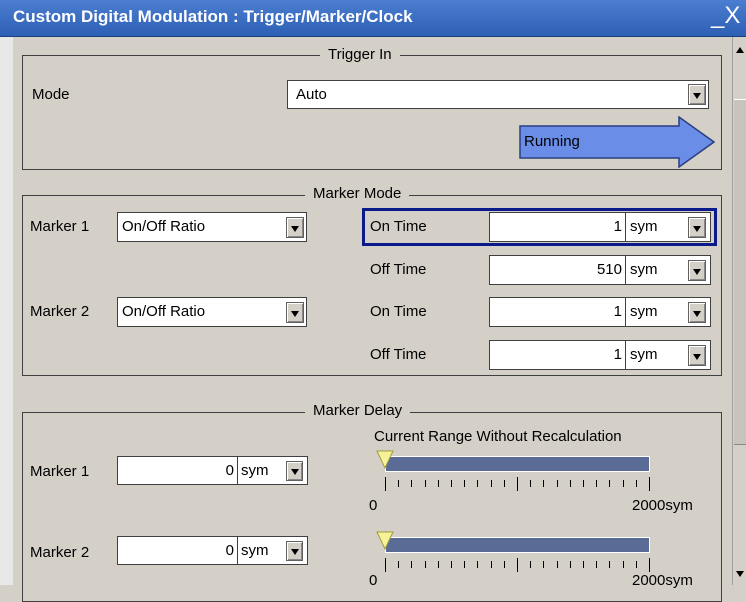 The image size is (746, 602). Describe the element at coordinates (740, 272) in the screenshot. I see `scrollbar-thumb` at that location.